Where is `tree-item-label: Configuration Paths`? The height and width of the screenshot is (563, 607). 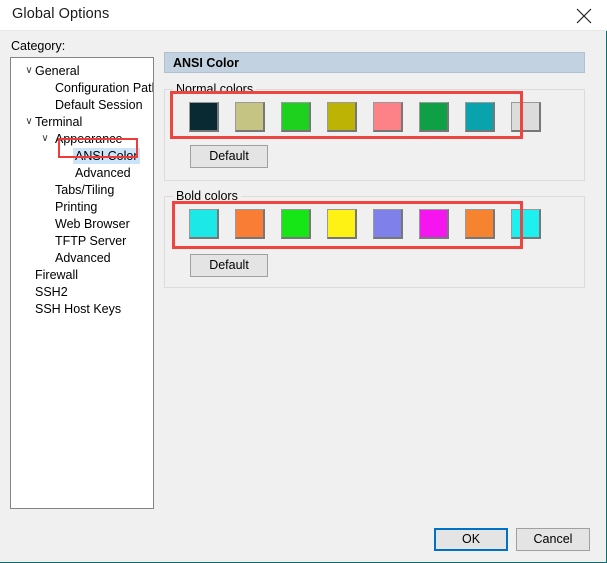
tree-item-label: Configuration Paths is located at coordinates (104, 88).